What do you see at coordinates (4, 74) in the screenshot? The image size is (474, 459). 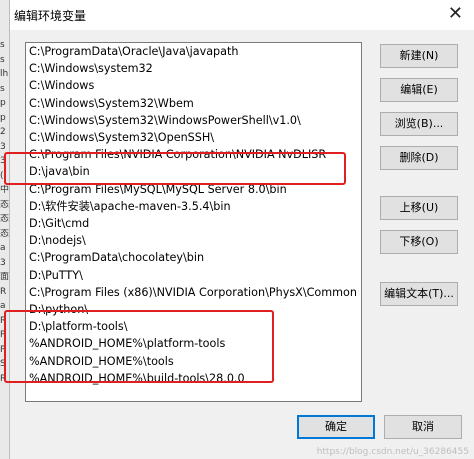 I see `strip-char: lh` at bounding box center [4, 74].